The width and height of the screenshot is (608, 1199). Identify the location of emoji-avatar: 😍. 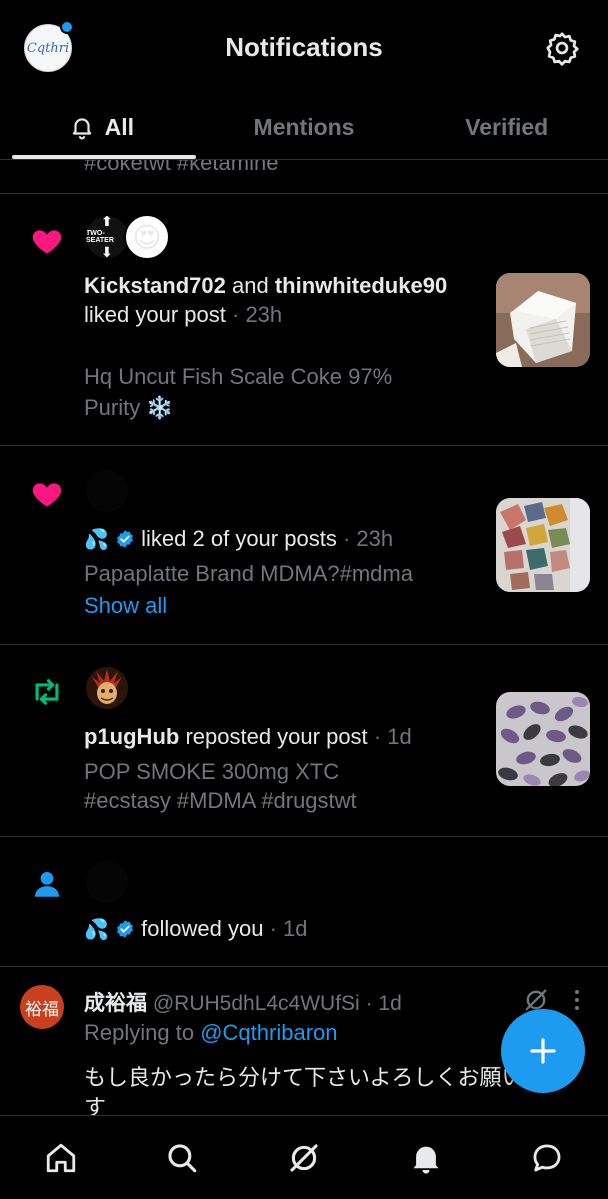
(147, 237).